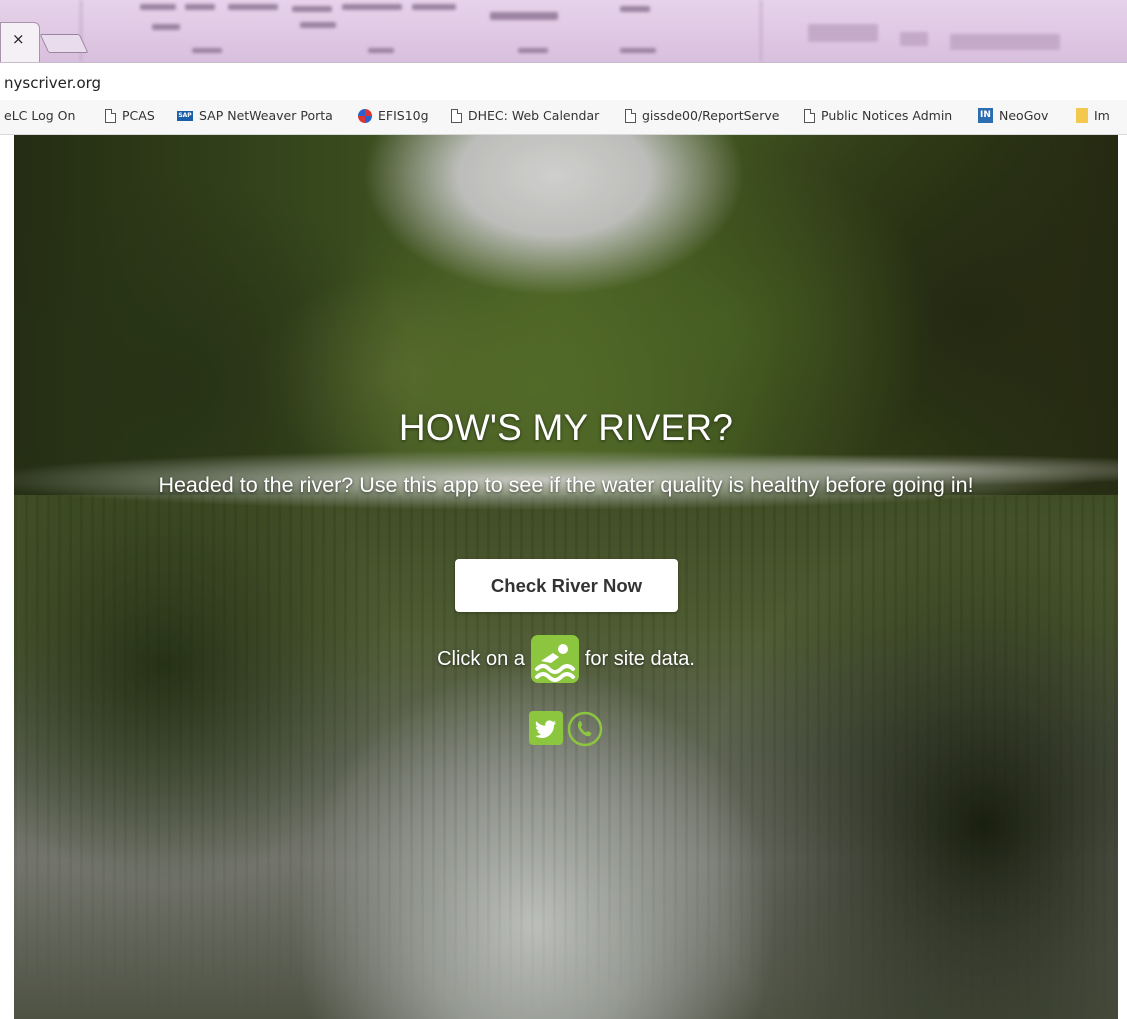 Image resolution: width=1127 pixels, height=1019 pixels. Describe the element at coordinates (138, 115) in the screenshot. I see `bookmark-label: PCAS` at that location.